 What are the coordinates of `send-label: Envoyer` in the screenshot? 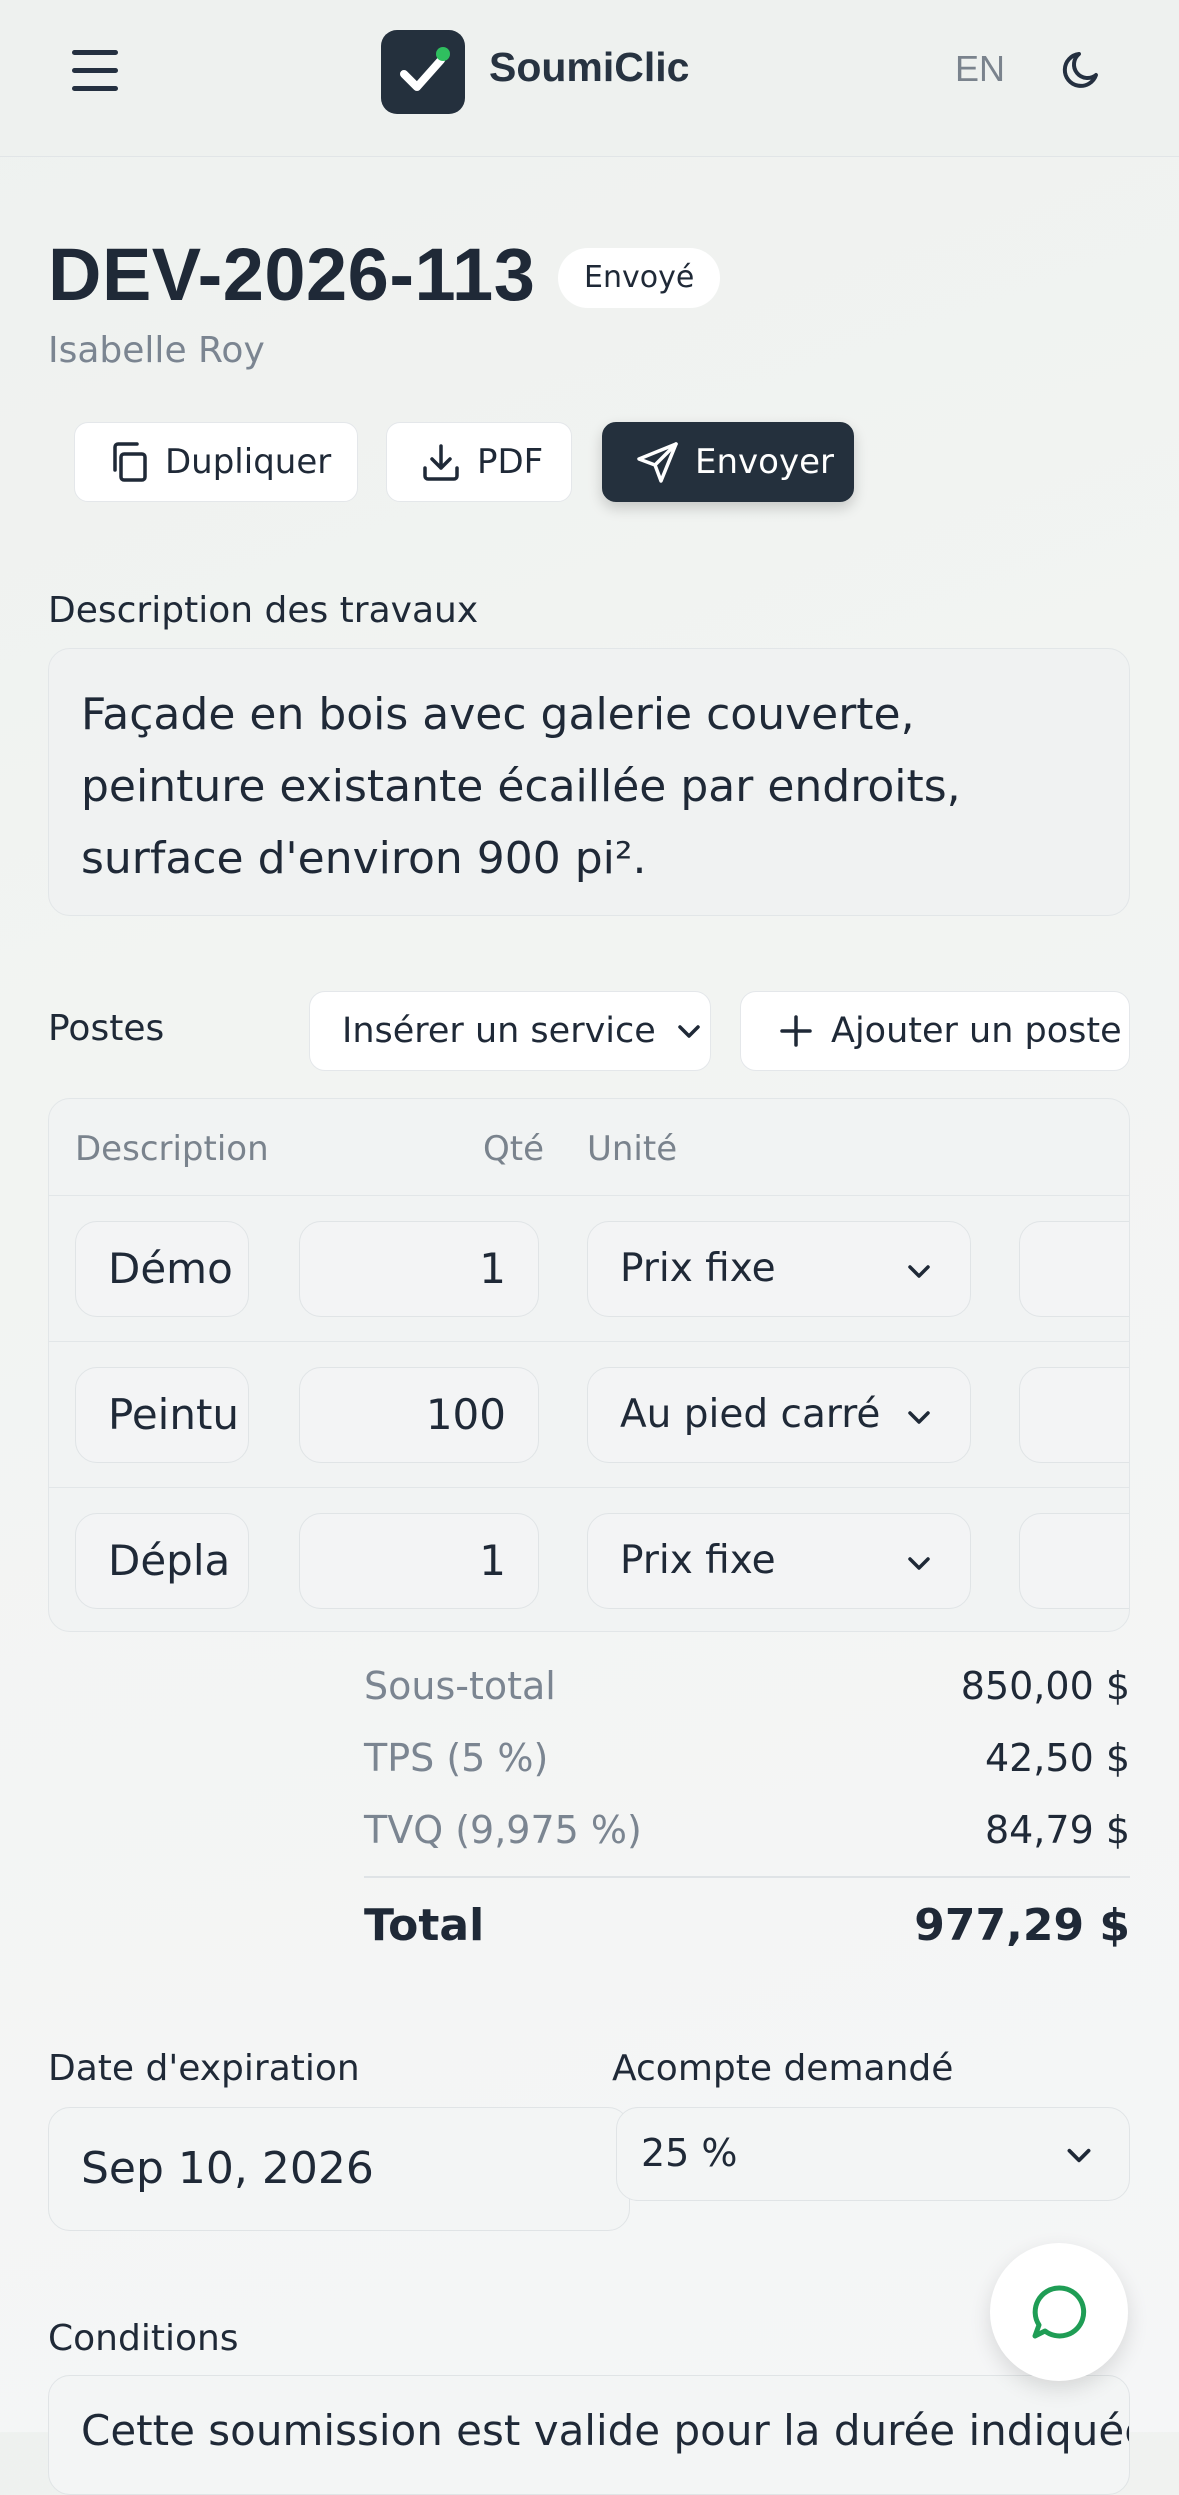 It's located at (764, 462).